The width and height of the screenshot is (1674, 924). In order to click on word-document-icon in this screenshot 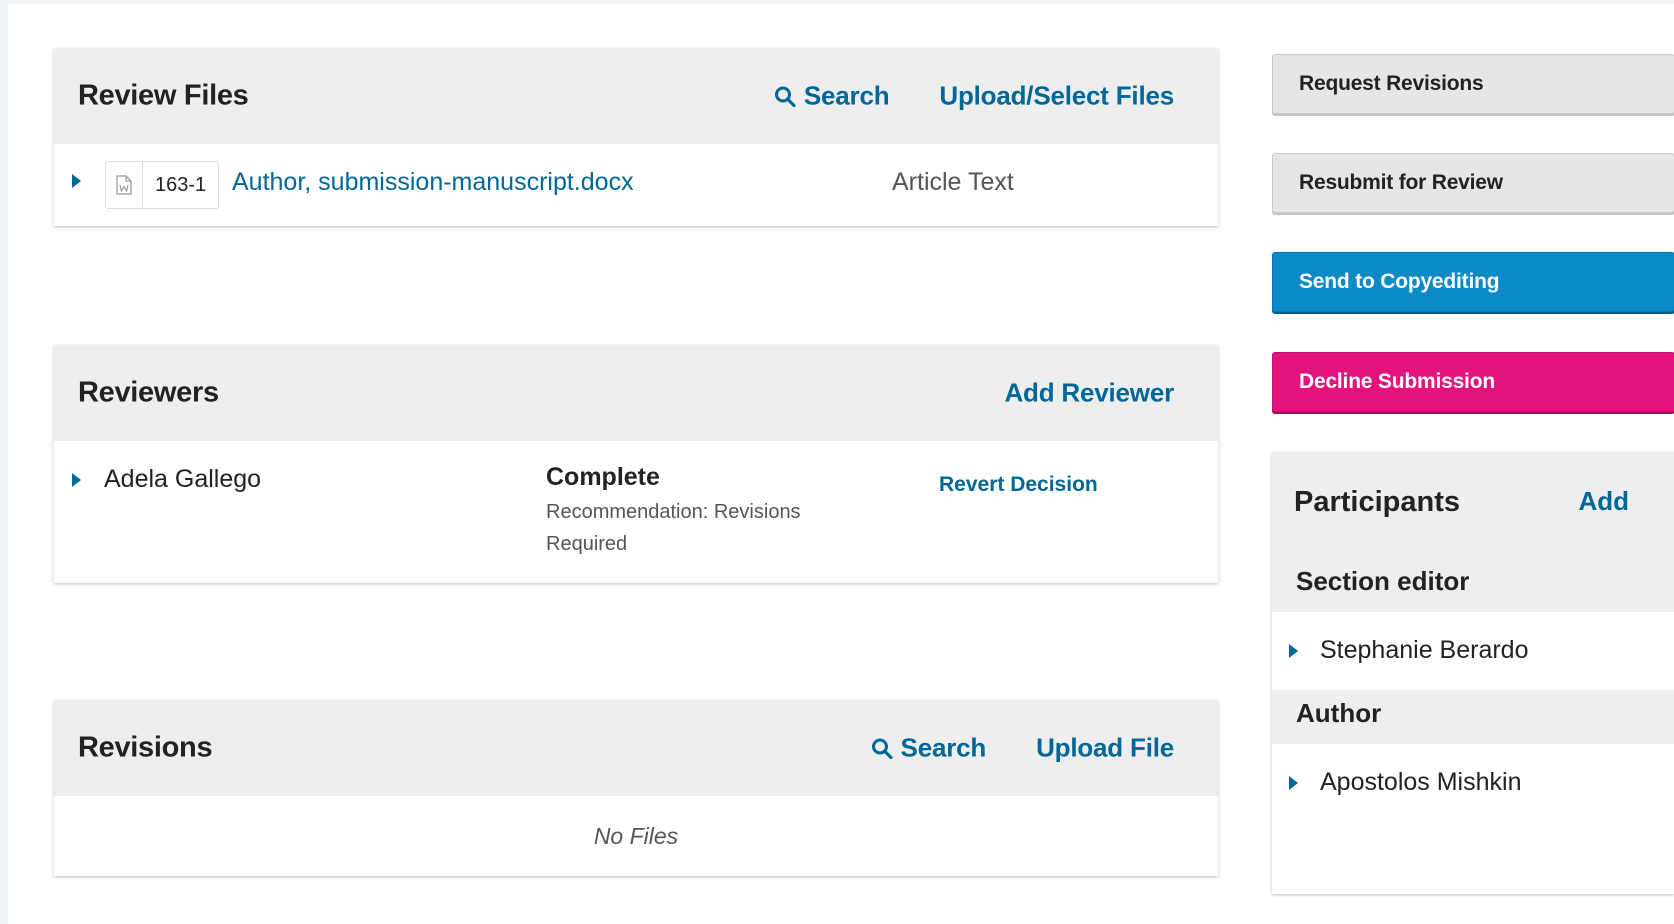, I will do `click(124, 185)`.